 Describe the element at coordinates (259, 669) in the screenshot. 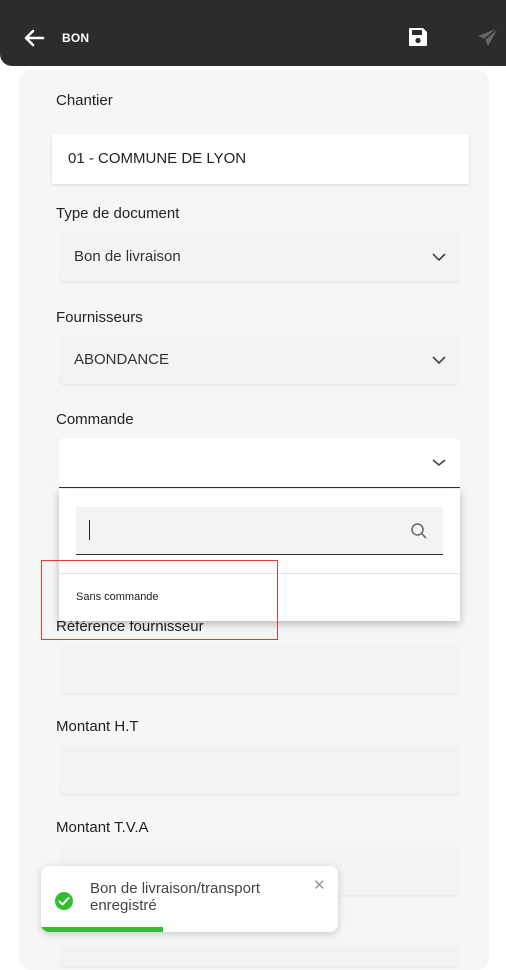

I see `reference-fournisseur-input` at that location.